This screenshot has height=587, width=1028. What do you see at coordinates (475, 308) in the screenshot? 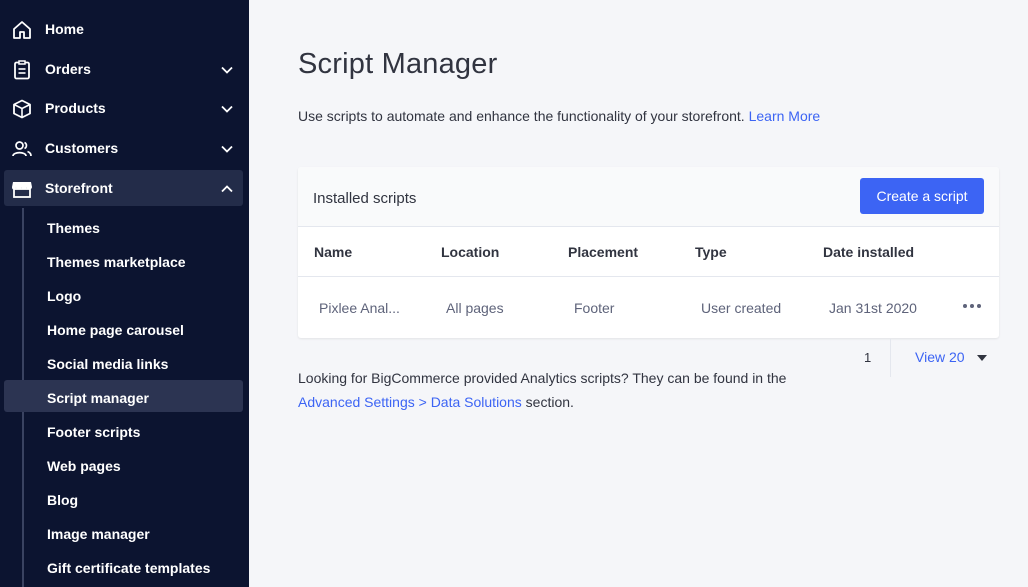
I see `cell-location: All pages` at bounding box center [475, 308].